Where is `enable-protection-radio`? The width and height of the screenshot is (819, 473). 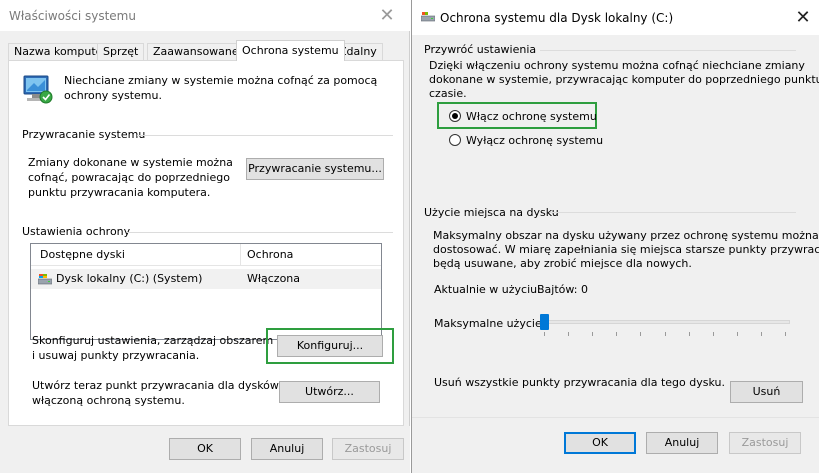 enable-protection-radio is located at coordinates (455, 116).